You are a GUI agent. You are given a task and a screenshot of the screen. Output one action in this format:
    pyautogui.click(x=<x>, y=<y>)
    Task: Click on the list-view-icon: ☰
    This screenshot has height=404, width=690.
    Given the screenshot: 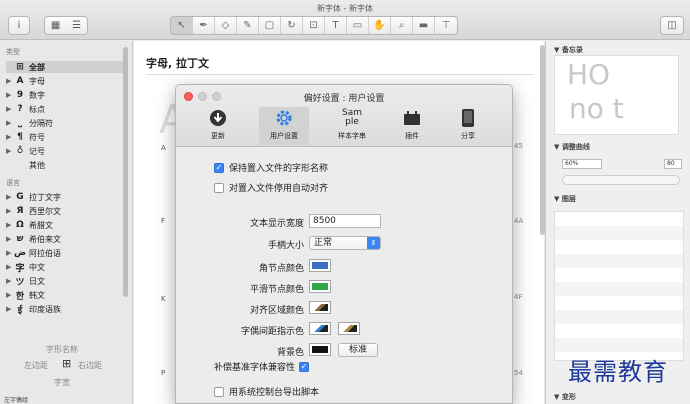 What is the action you would take?
    pyautogui.click(x=76, y=25)
    